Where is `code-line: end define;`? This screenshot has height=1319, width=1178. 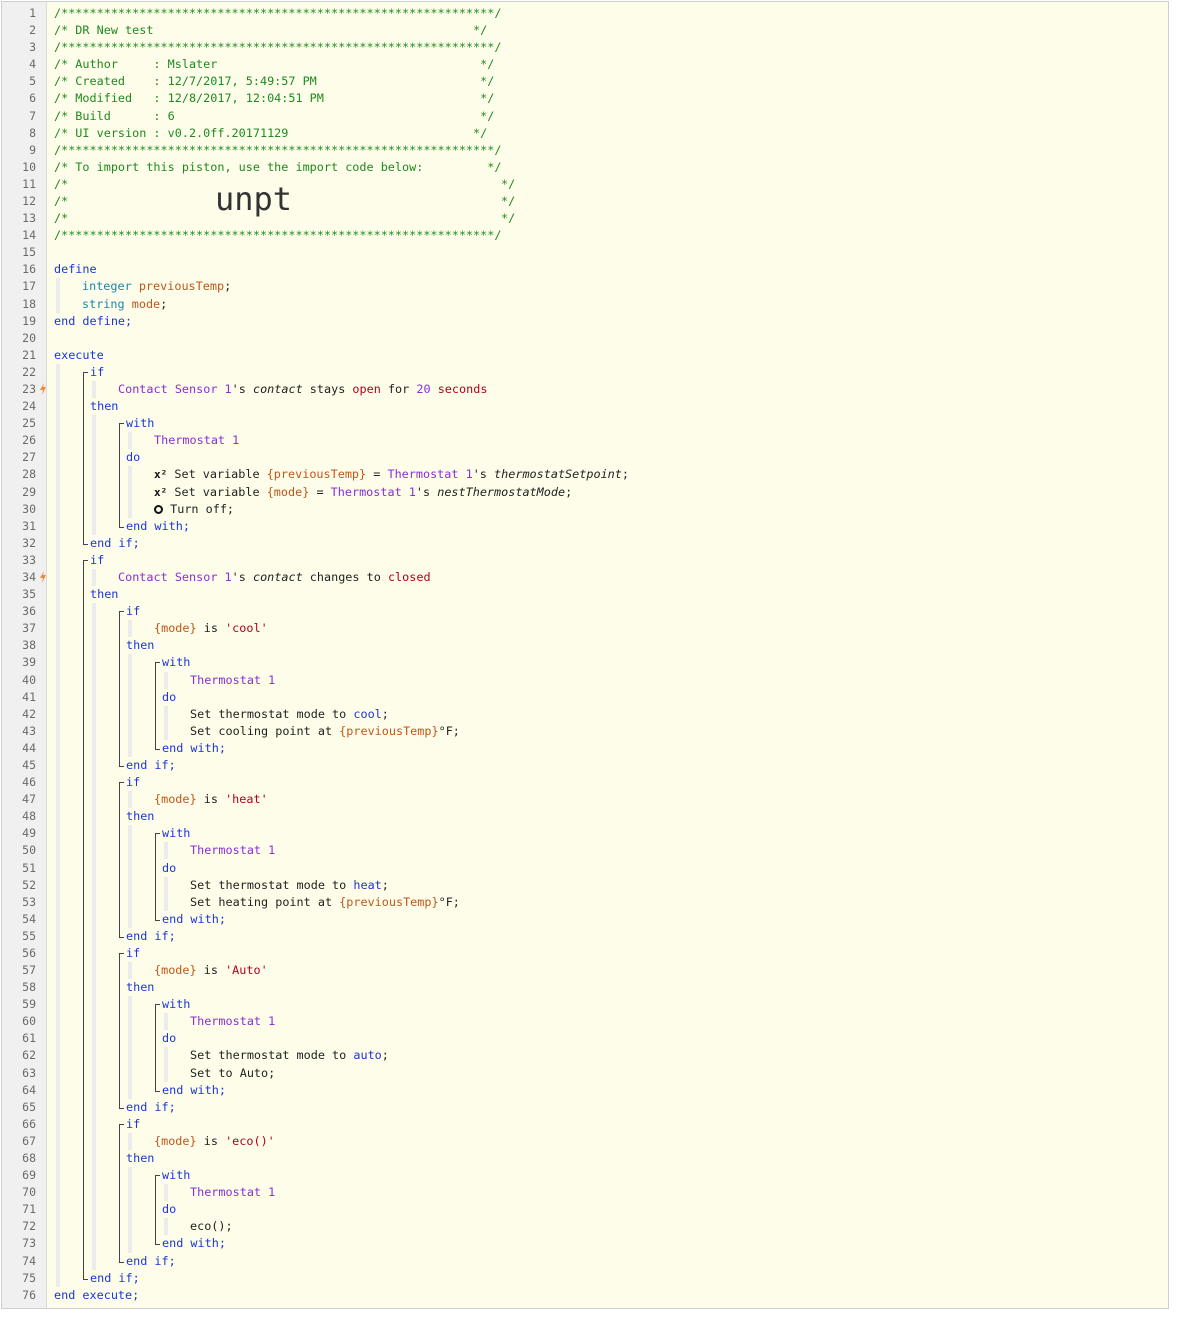
code-line: end define; is located at coordinates (93, 321).